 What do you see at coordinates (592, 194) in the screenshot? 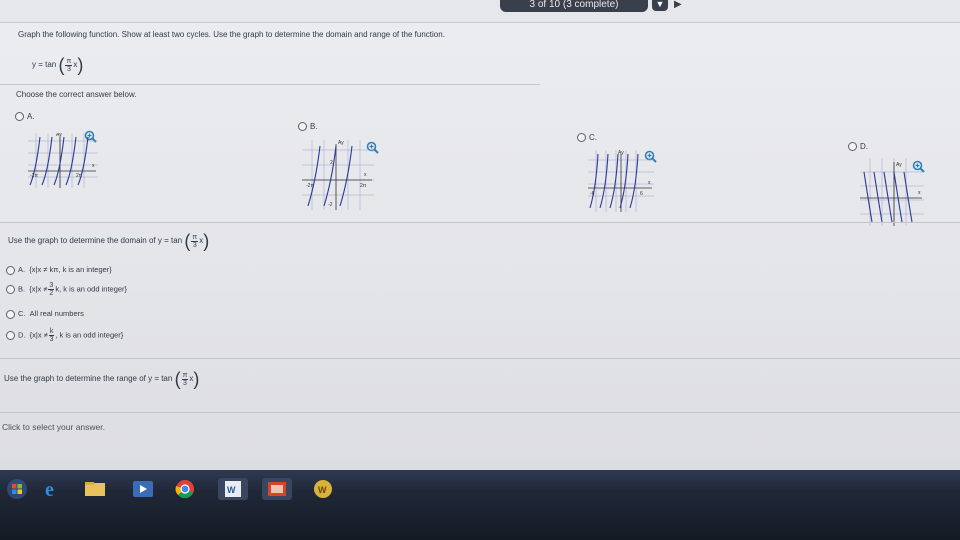
I see `x-neg-label: -6` at bounding box center [592, 194].